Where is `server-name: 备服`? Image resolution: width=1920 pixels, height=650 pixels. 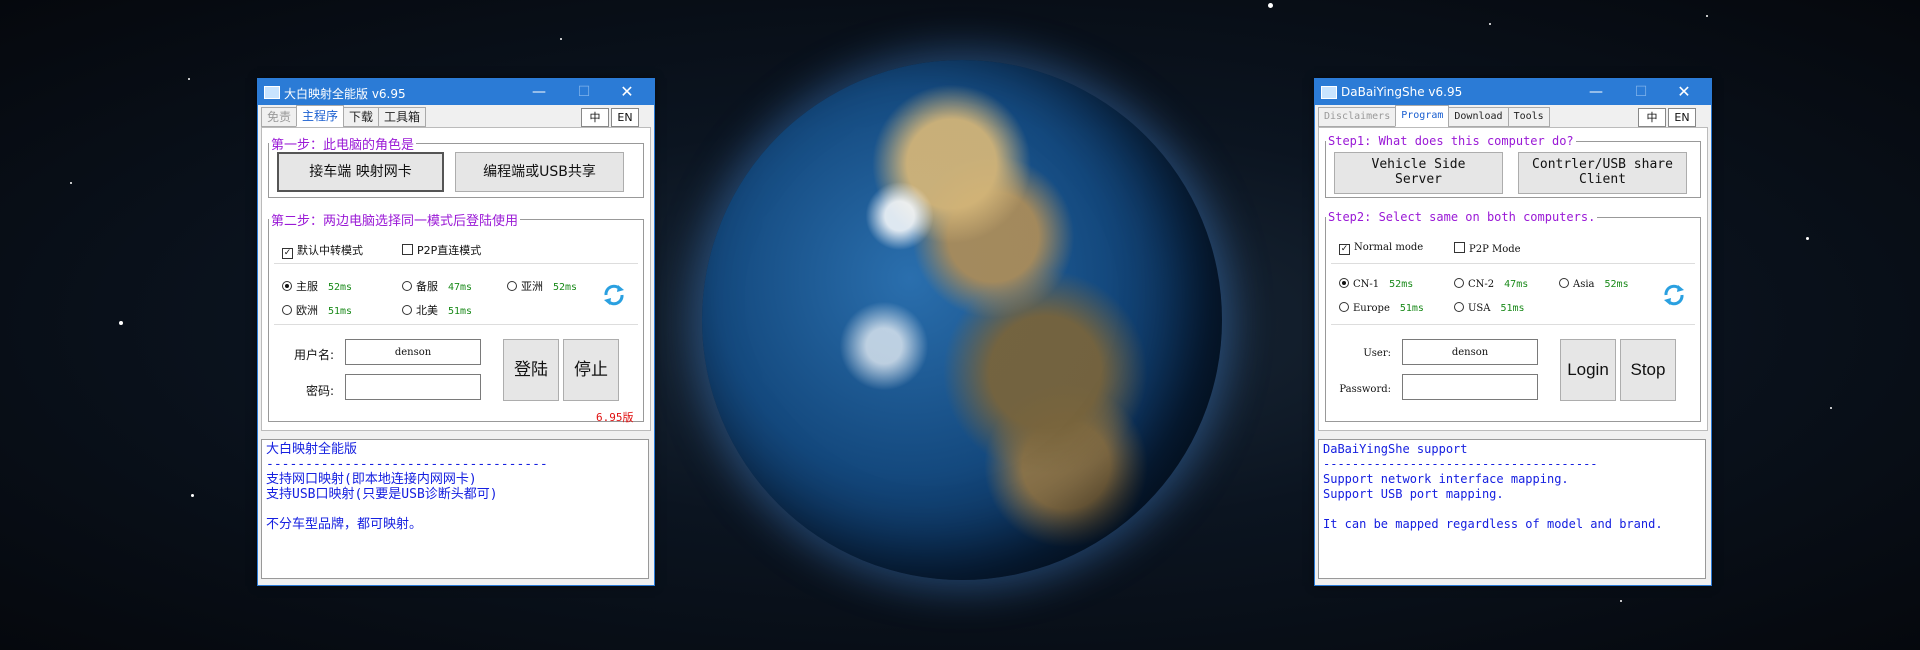
server-name: 备服 is located at coordinates (427, 286).